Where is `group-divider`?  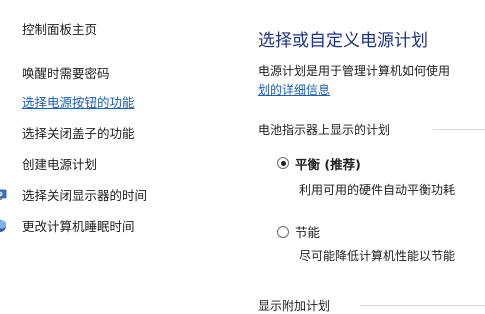
group-divider is located at coordinates (459, 129).